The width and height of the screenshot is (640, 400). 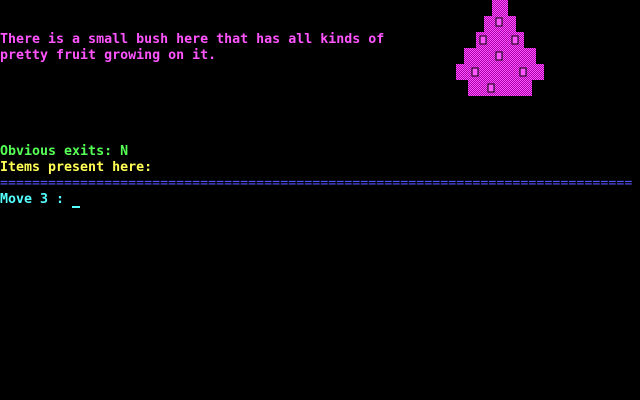 I want to click on obvious-exits: Obvious exits: N, so click(x=64, y=151).